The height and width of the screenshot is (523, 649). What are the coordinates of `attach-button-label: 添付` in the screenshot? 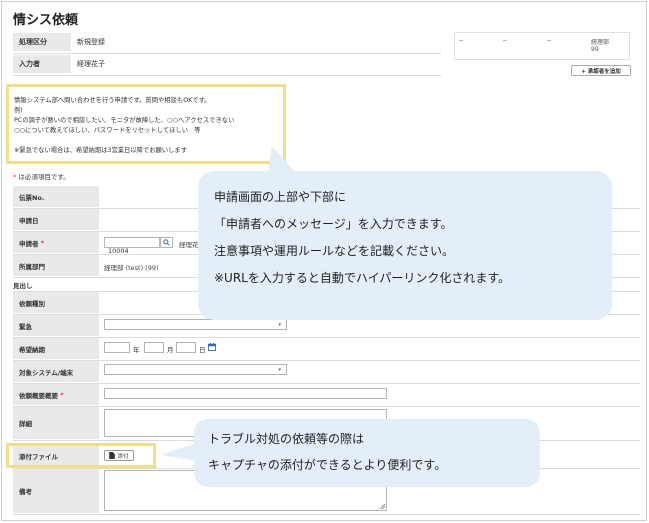 It's located at (123, 456).